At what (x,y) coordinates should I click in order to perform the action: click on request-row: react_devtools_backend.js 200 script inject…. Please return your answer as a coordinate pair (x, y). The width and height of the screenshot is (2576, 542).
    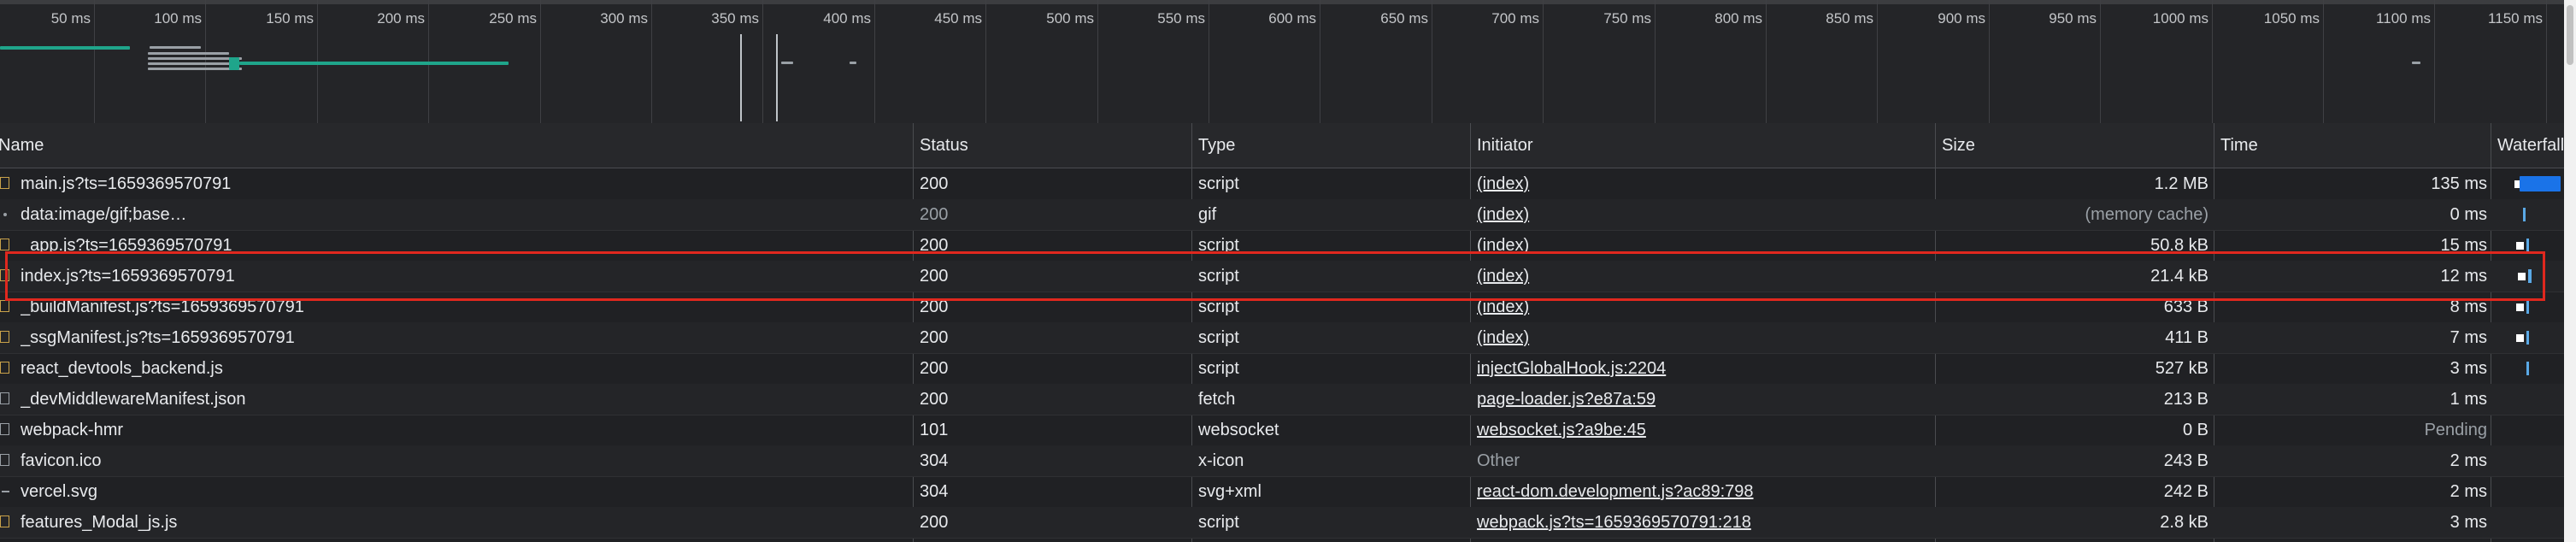
    Looking at the image, I should click on (1282, 369).